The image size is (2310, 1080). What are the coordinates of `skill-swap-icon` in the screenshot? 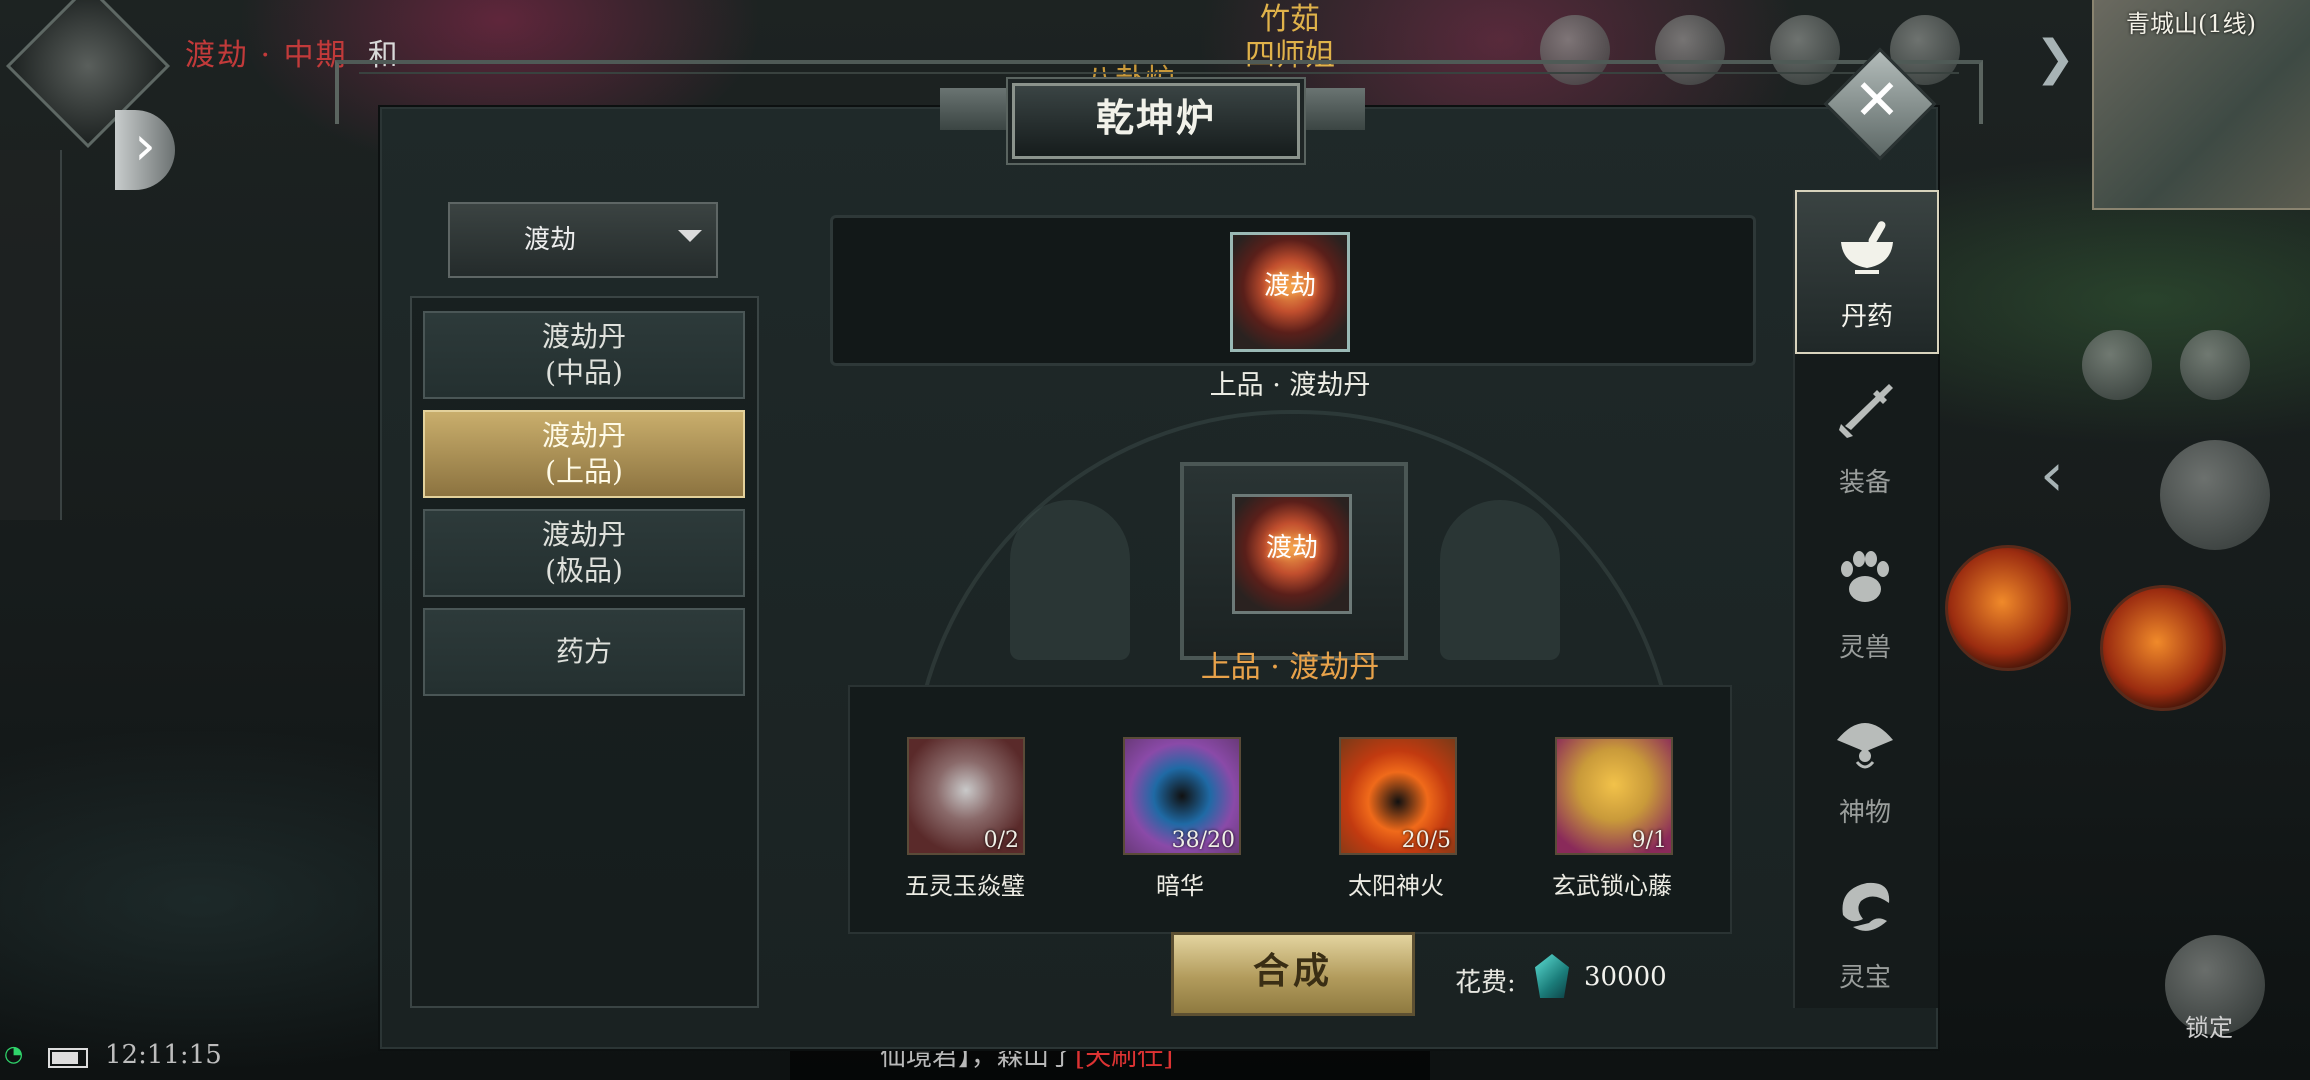 It's located at (2215, 365).